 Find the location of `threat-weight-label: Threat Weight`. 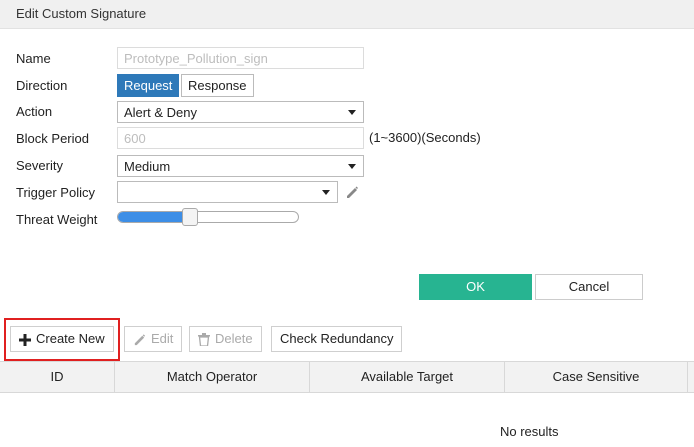

threat-weight-label: Threat Weight is located at coordinates (57, 219).